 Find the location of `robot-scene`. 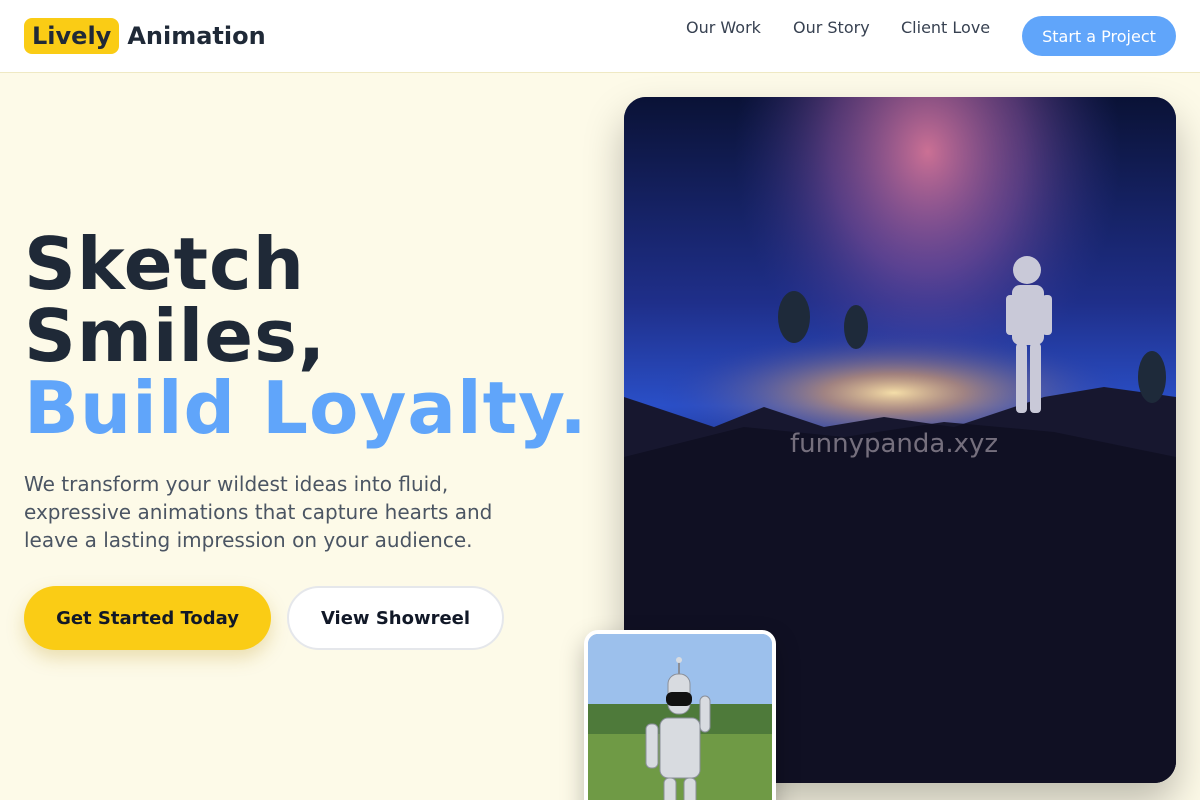

robot-scene is located at coordinates (680, 717).